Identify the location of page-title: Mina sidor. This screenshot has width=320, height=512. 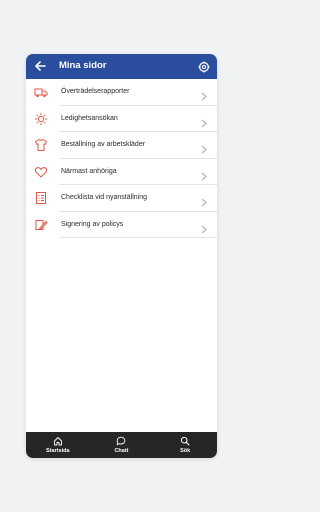
(83, 65).